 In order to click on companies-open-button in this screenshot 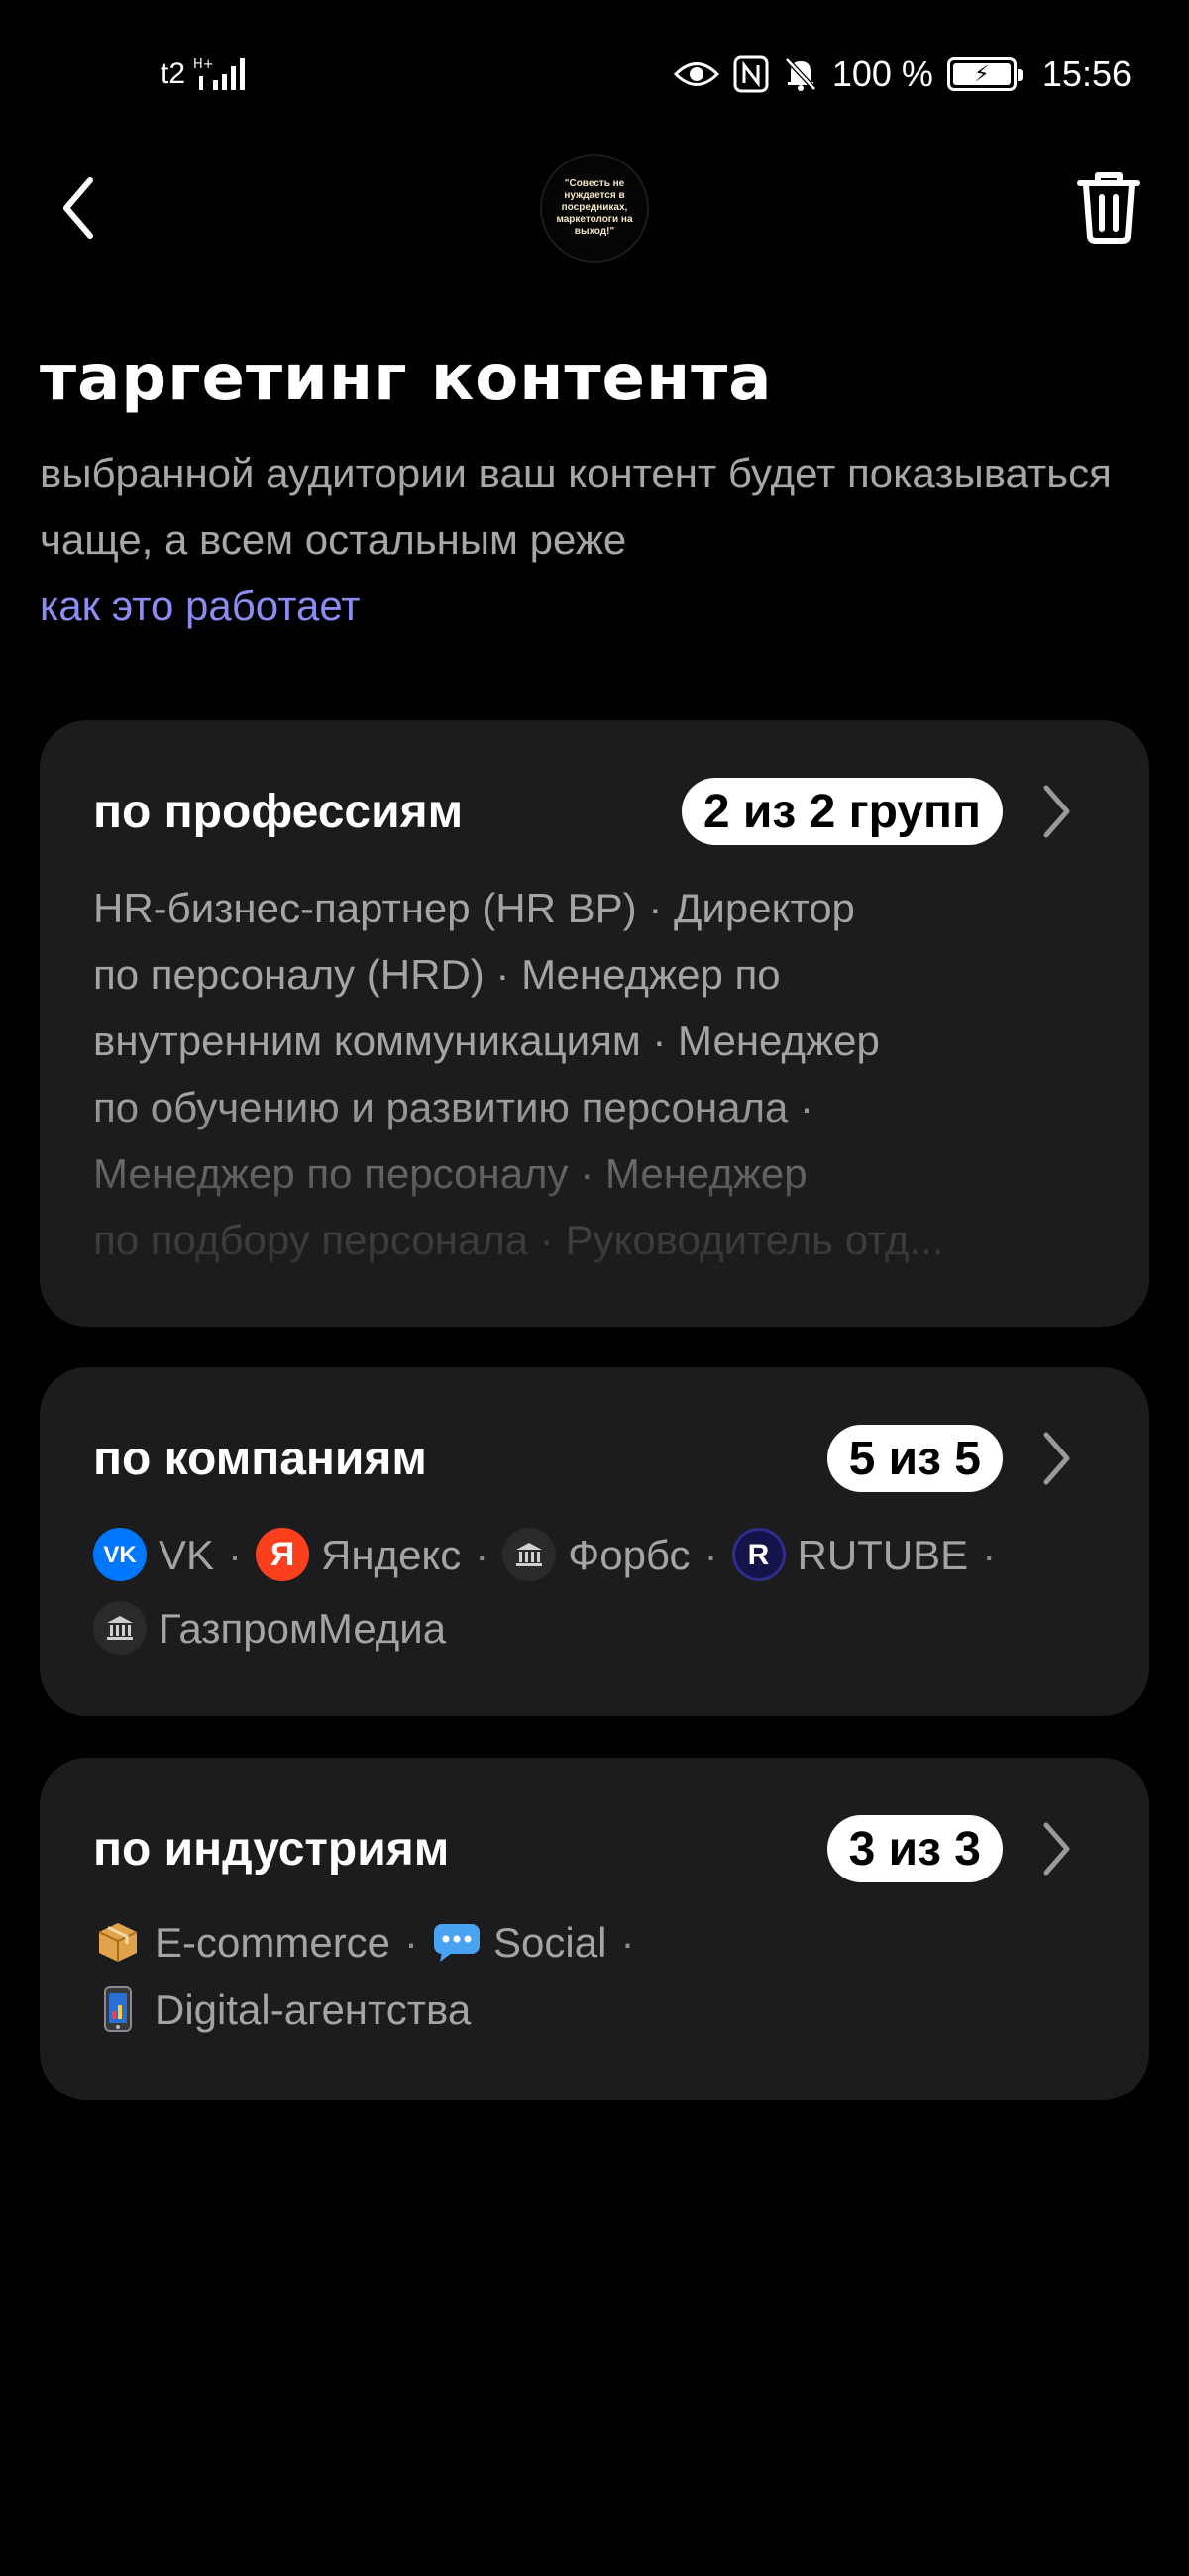, I will do `click(1056, 1458)`.